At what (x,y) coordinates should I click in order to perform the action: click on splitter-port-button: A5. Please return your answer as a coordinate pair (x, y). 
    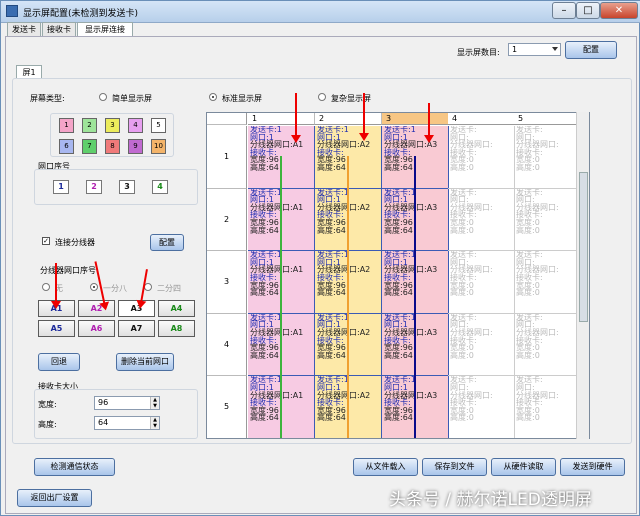
    Looking at the image, I should click on (56, 328).